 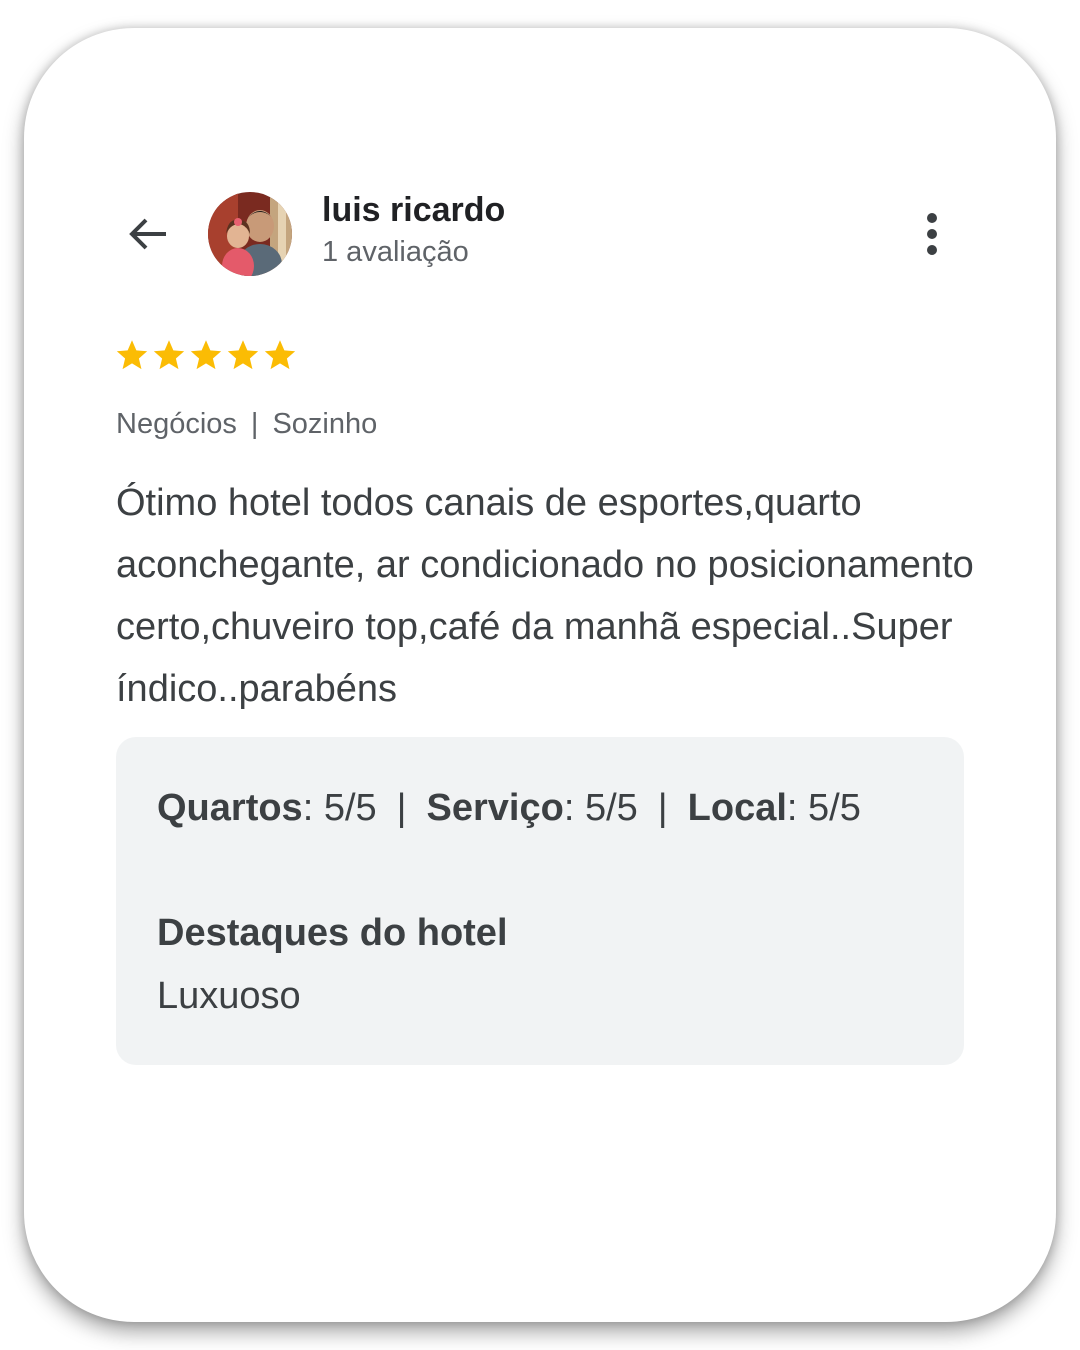 I want to click on rating-location-colon: :, so click(x=792, y=808).